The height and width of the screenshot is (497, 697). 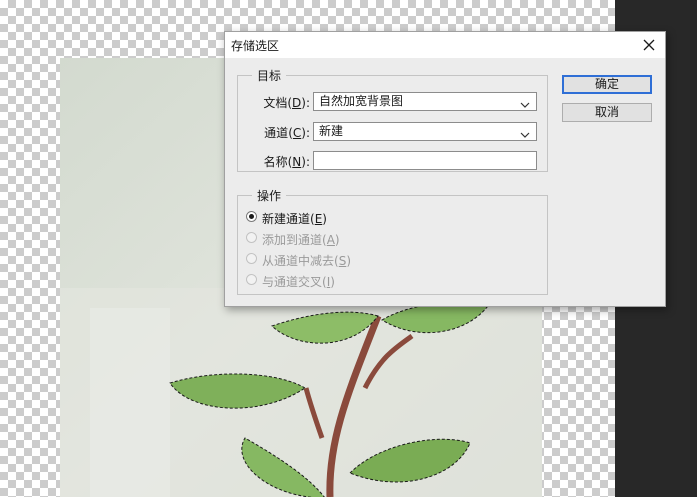 What do you see at coordinates (331, 131) in the screenshot?
I see `channel-select-value: 新建` at bounding box center [331, 131].